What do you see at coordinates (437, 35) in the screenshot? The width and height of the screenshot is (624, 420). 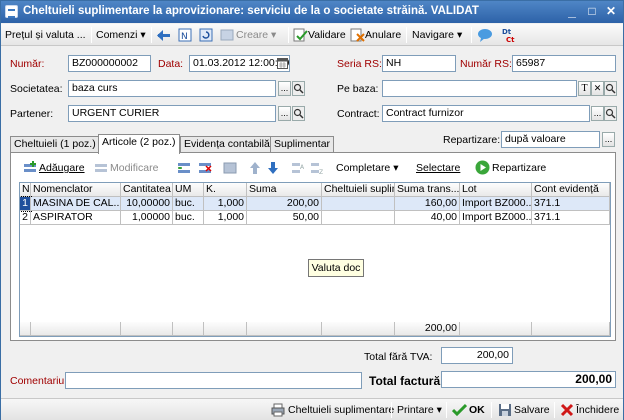 I see `navigate-menu-button: Navigare ▾` at bounding box center [437, 35].